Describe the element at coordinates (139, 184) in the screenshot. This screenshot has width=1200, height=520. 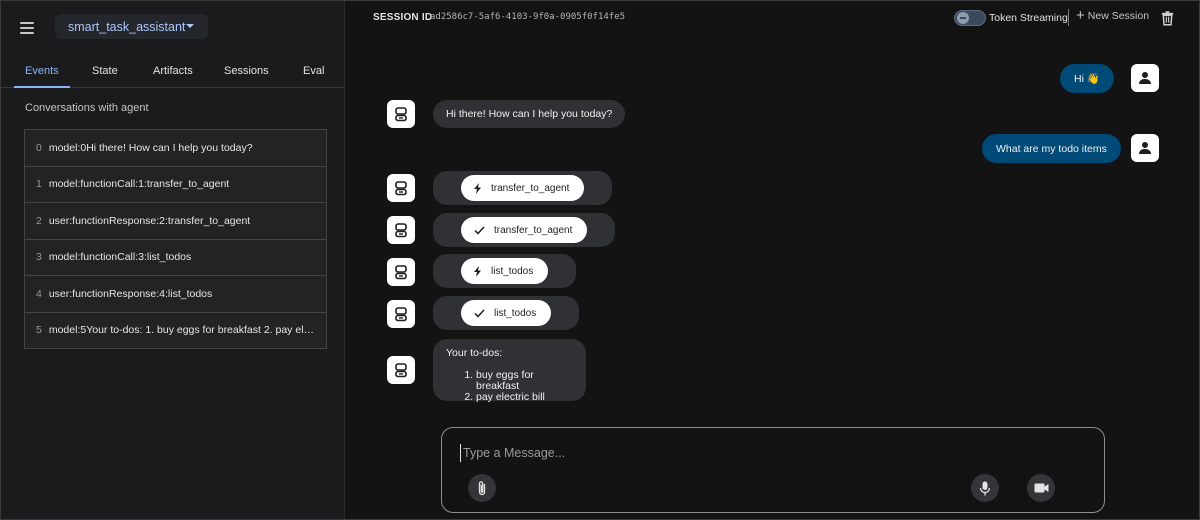
I see `event-text: model:functionCall:1:transfer_to_agent` at that location.